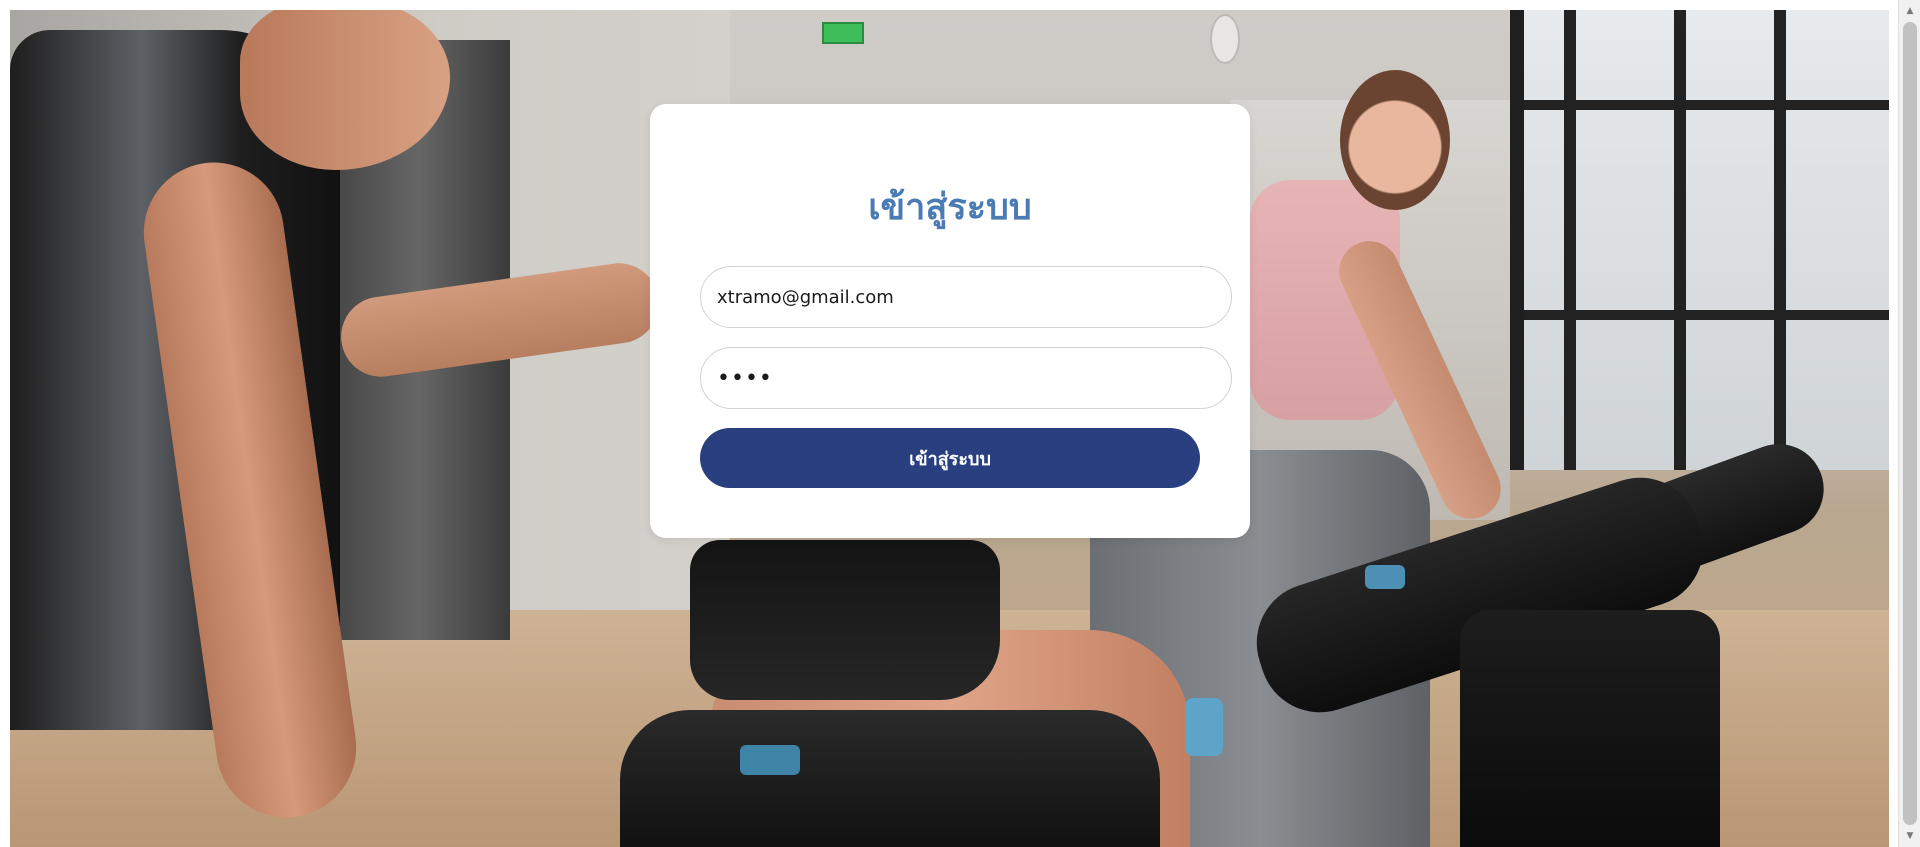 The width and height of the screenshot is (1920, 847). I want to click on login-button: เข้าสู่ระบบ, so click(950, 458).